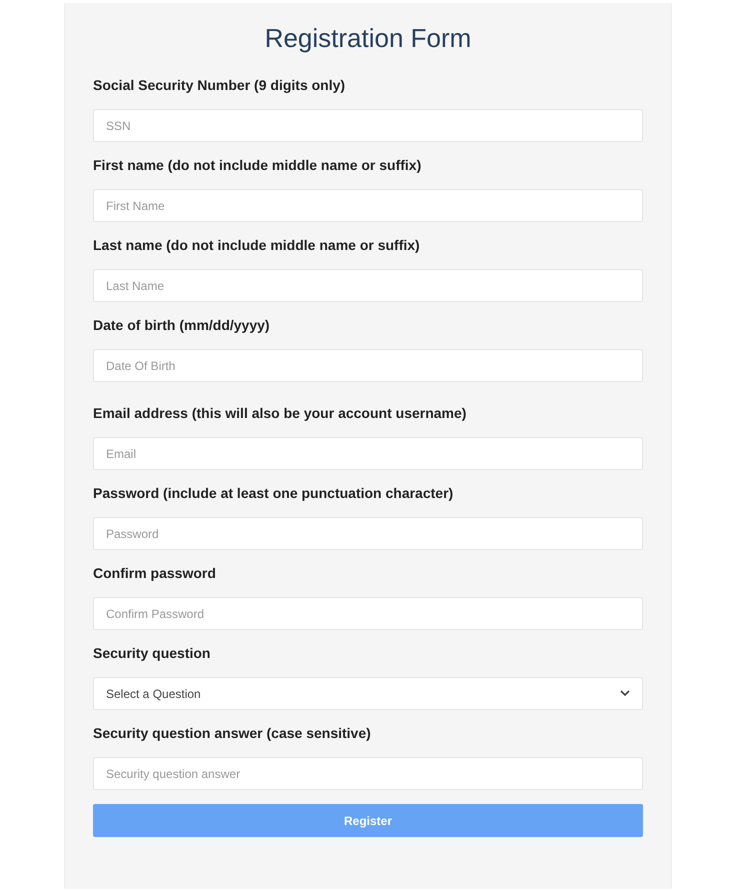 The width and height of the screenshot is (738, 890). I want to click on form-title: Registration Form, so click(368, 38).